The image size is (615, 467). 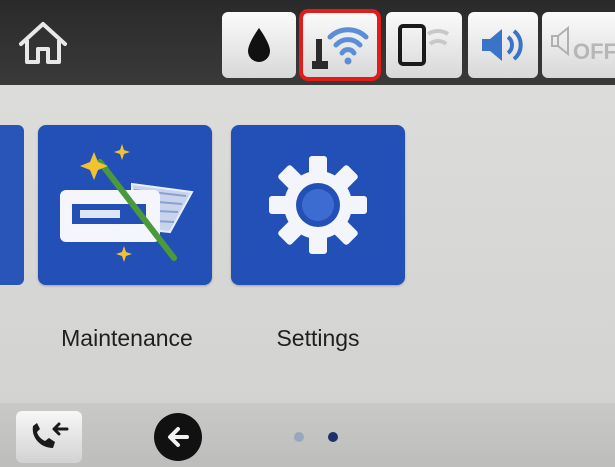 What do you see at coordinates (12, 205) in the screenshot?
I see `previous-page-tile` at bounding box center [12, 205].